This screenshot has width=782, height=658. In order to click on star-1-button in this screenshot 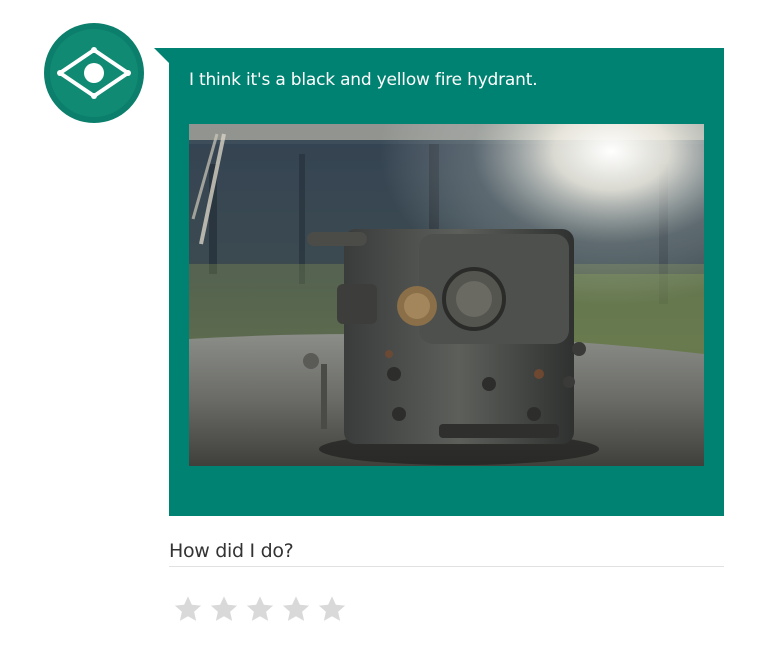, I will do `click(188, 609)`.